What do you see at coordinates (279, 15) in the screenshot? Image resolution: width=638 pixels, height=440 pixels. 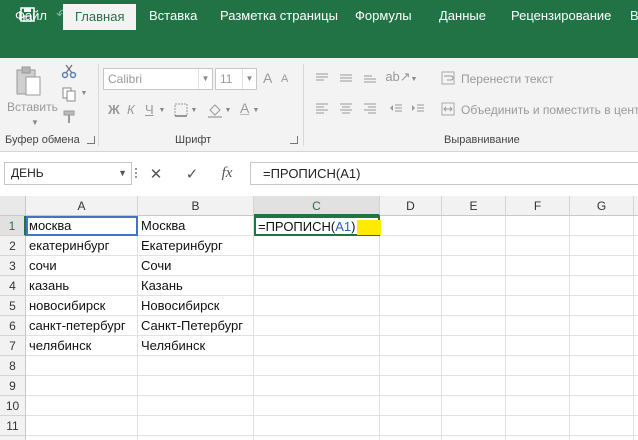 I see `tab-page-layout: Разметка страницы` at bounding box center [279, 15].